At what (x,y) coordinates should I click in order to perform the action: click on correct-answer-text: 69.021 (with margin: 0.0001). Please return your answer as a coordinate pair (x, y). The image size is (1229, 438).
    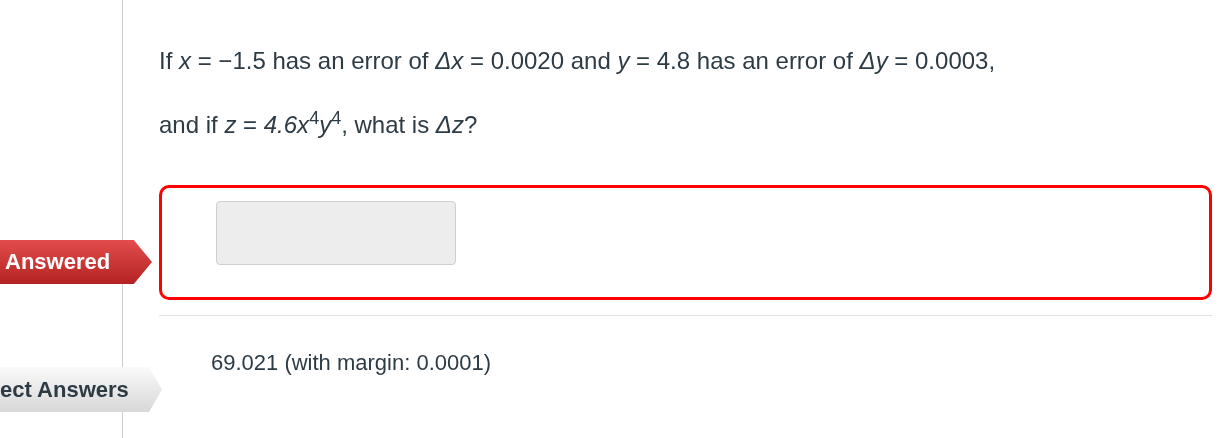
    Looking at the image, I should click on (351, 363).